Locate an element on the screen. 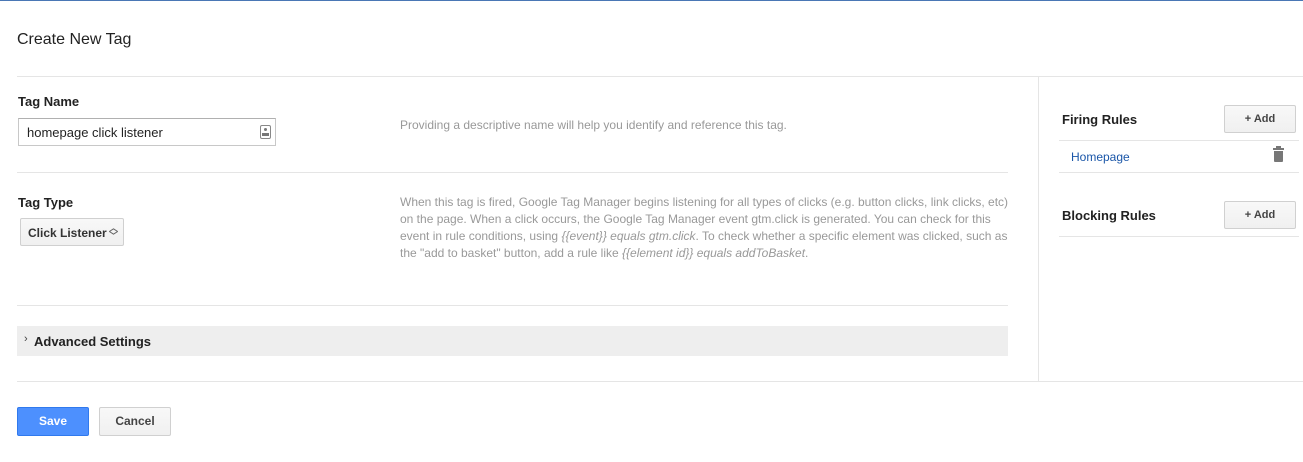 The width and height of the screenshot is (1303, 462). top-border is located at coordinates (651, 0).